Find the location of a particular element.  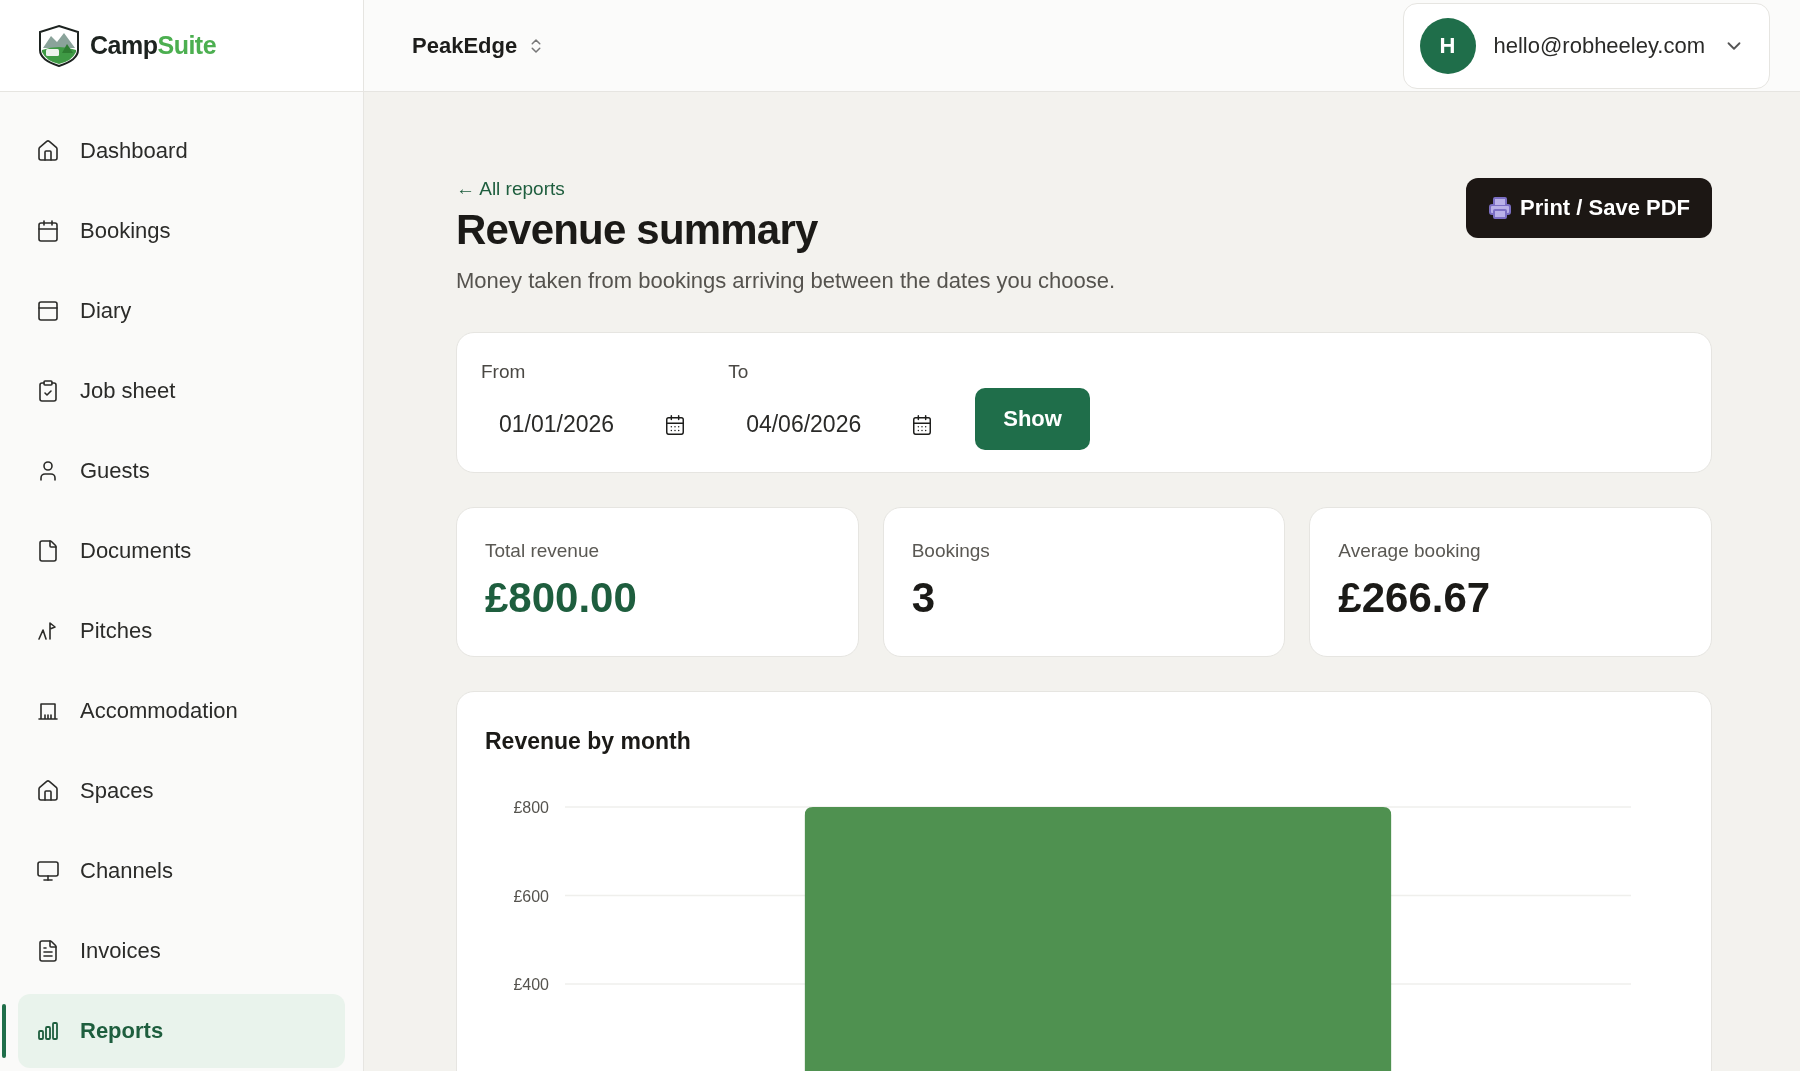

user-email: hello@robheeley.com is located at coordinates (1599, 45).